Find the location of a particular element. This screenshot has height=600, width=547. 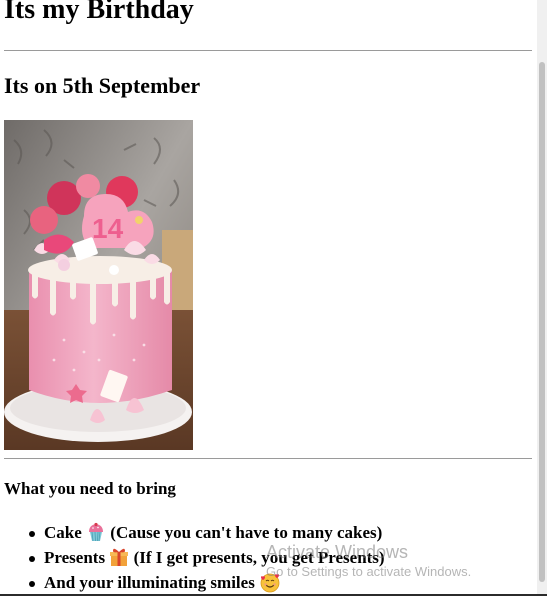

list-item-note: (Cause you can't have to many cakes) is located at coordinates (246, 532).